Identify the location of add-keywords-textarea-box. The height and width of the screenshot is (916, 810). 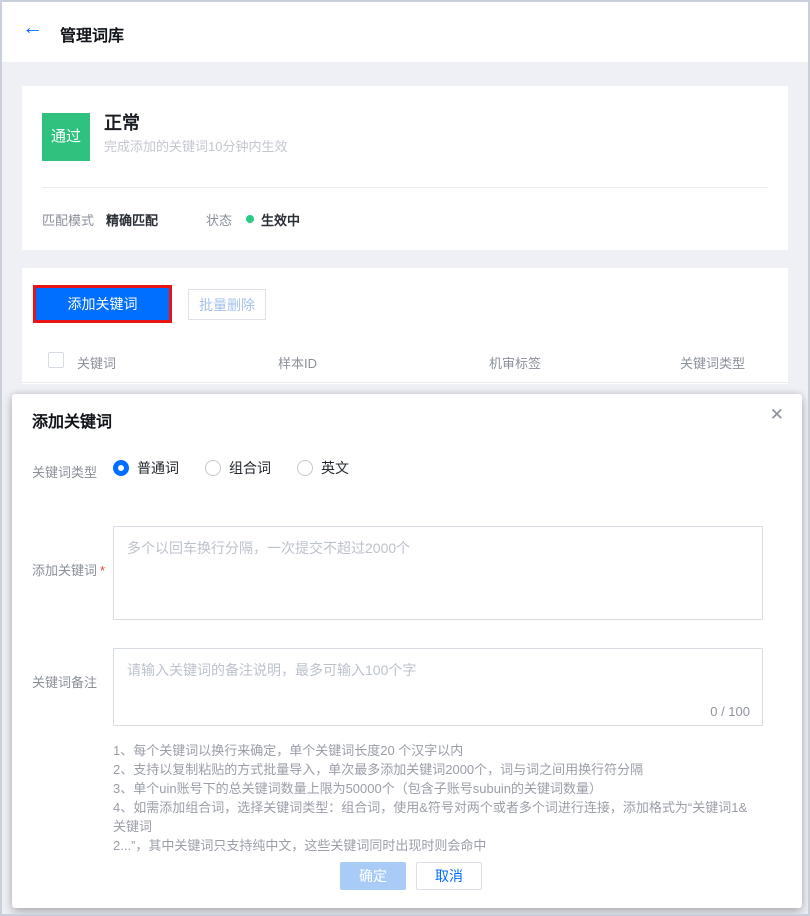
(438, 573).